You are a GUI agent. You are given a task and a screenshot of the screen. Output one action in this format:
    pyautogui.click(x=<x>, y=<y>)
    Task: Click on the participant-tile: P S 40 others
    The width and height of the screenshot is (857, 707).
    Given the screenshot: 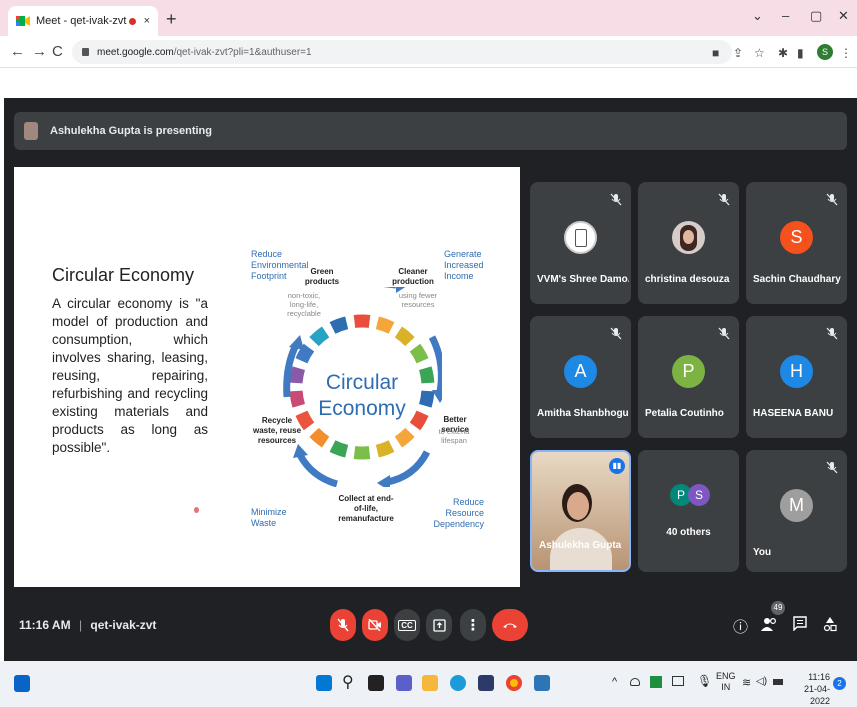 What is the action you would take?
    pyautogui.click(x=688, y=511)
    